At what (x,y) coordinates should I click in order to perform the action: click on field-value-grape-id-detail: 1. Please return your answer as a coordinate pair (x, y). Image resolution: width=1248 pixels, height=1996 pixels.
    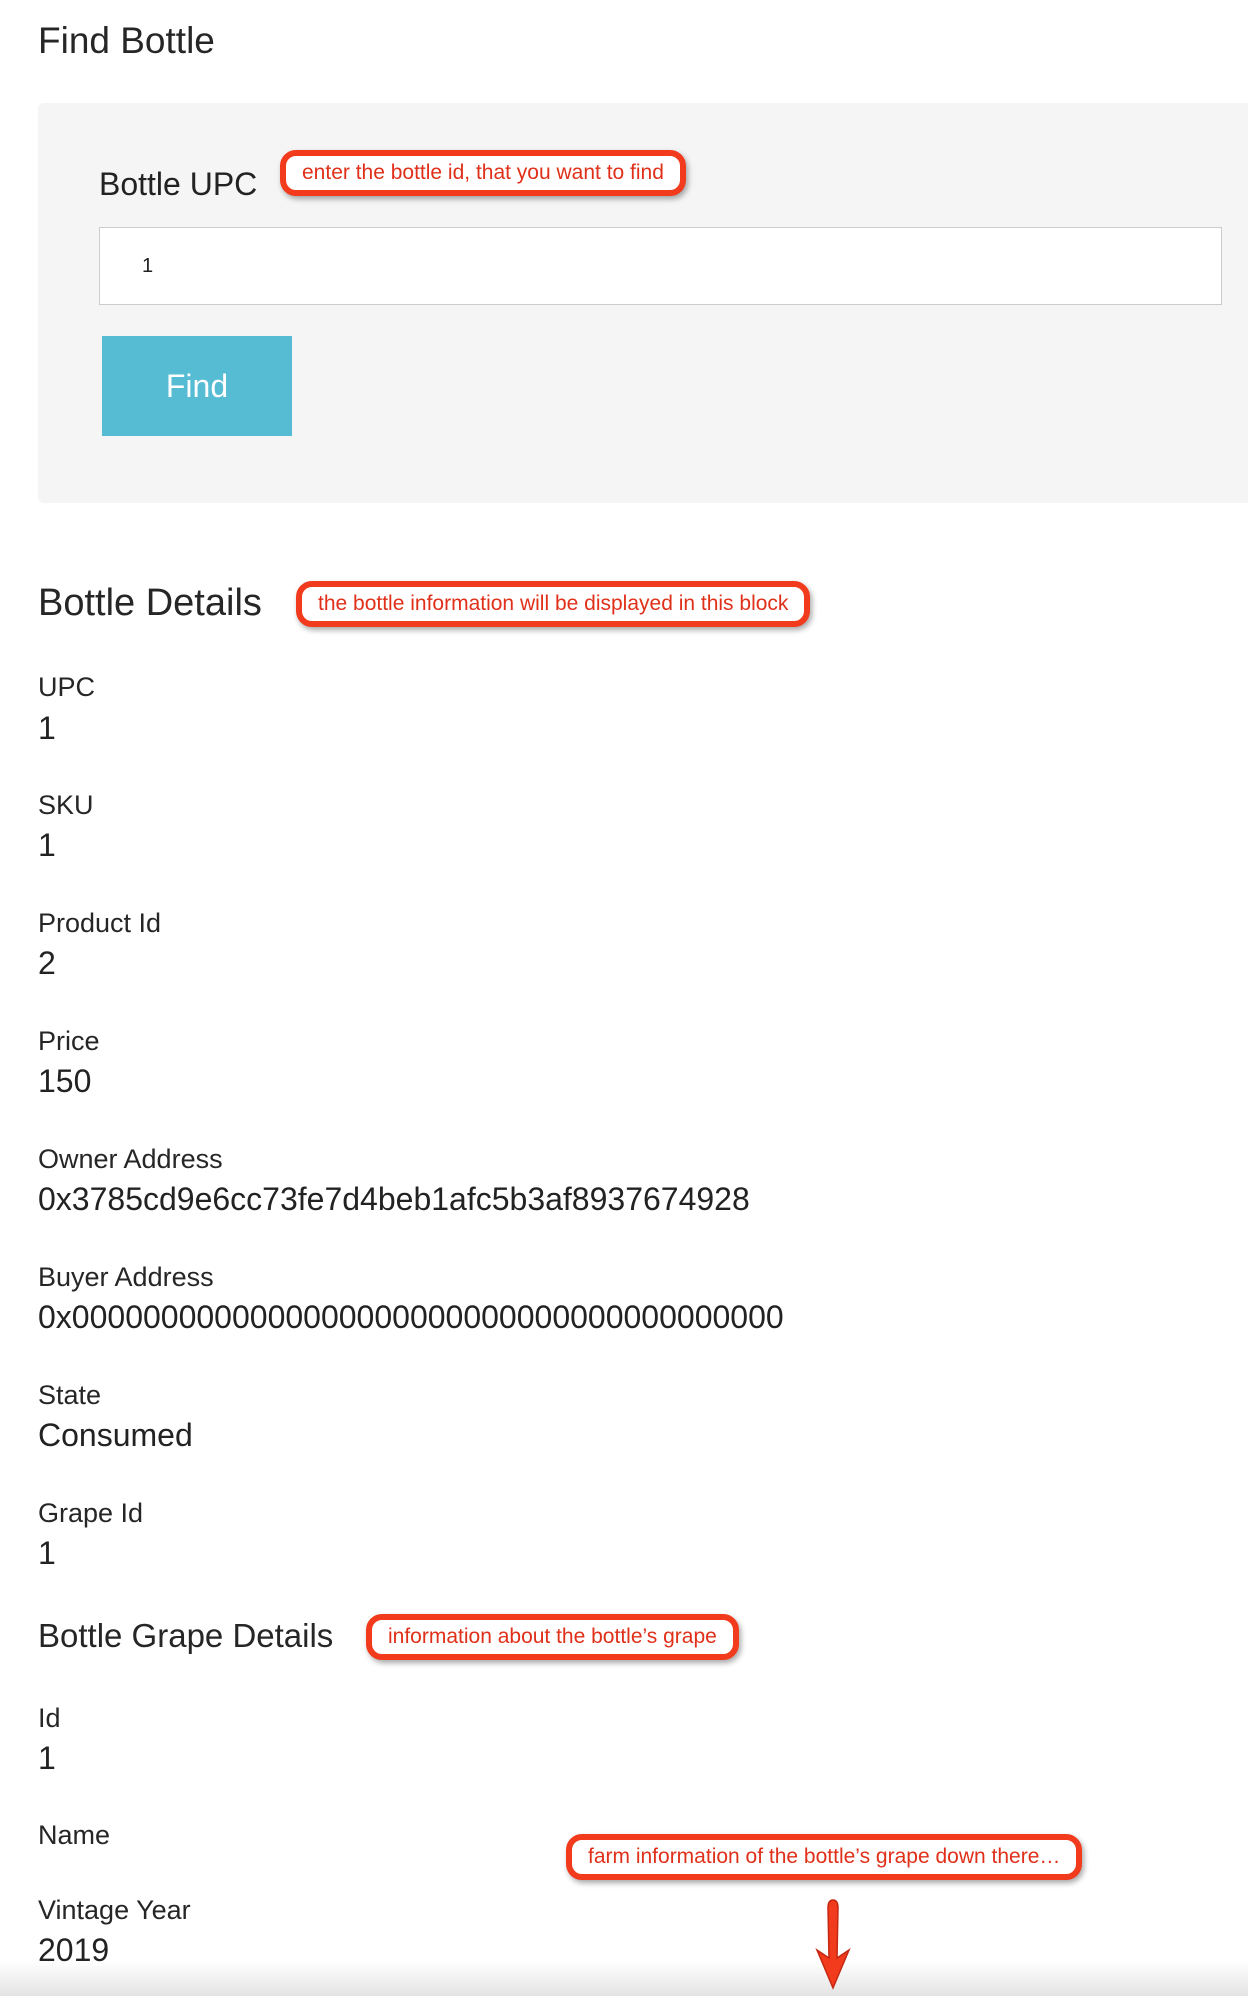
    Looking at the image, I should click on (47, 1758).